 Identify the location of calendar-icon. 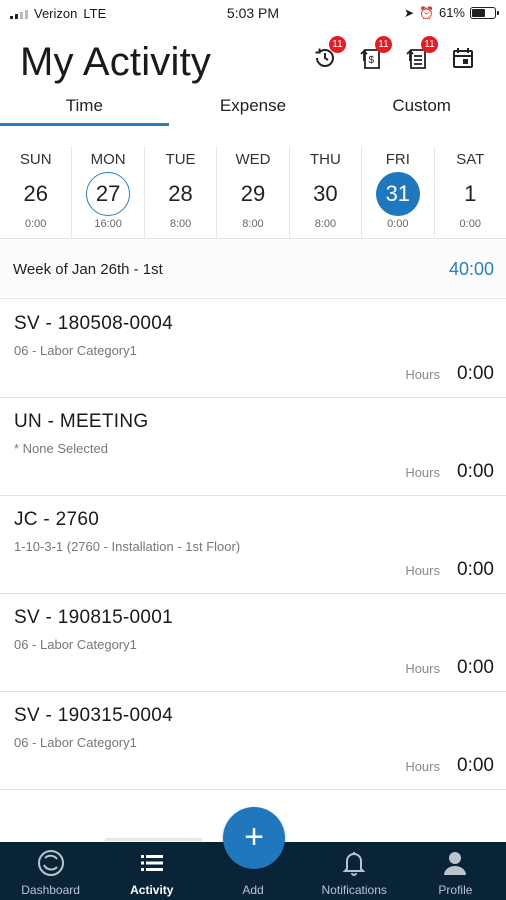
(463, 58).